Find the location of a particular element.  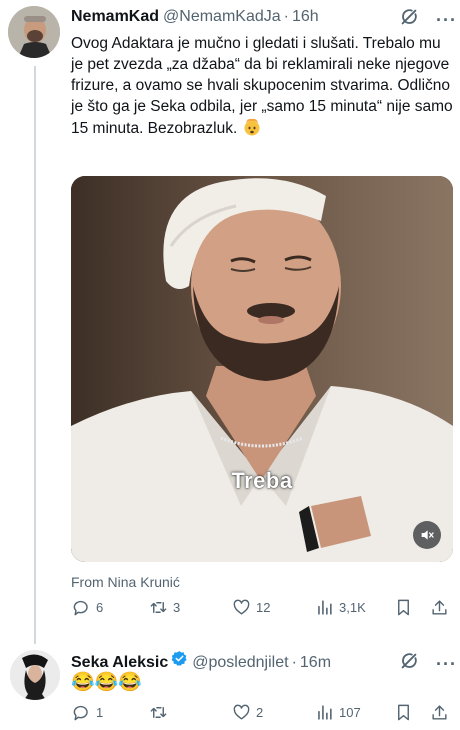

views-button: 3,1K is located at coordinates (340, 607).